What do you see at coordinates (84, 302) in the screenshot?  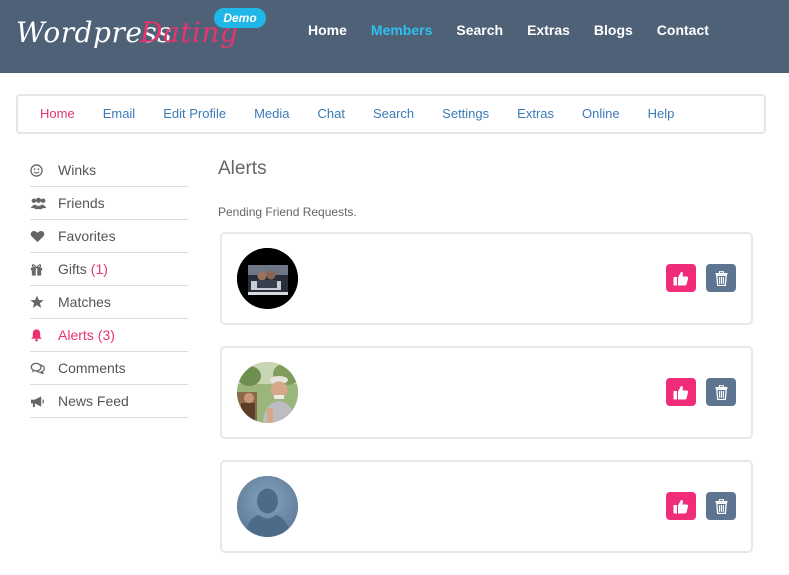 I see `sidebar-label-matches: Matches` at bounding box center [84, 302].